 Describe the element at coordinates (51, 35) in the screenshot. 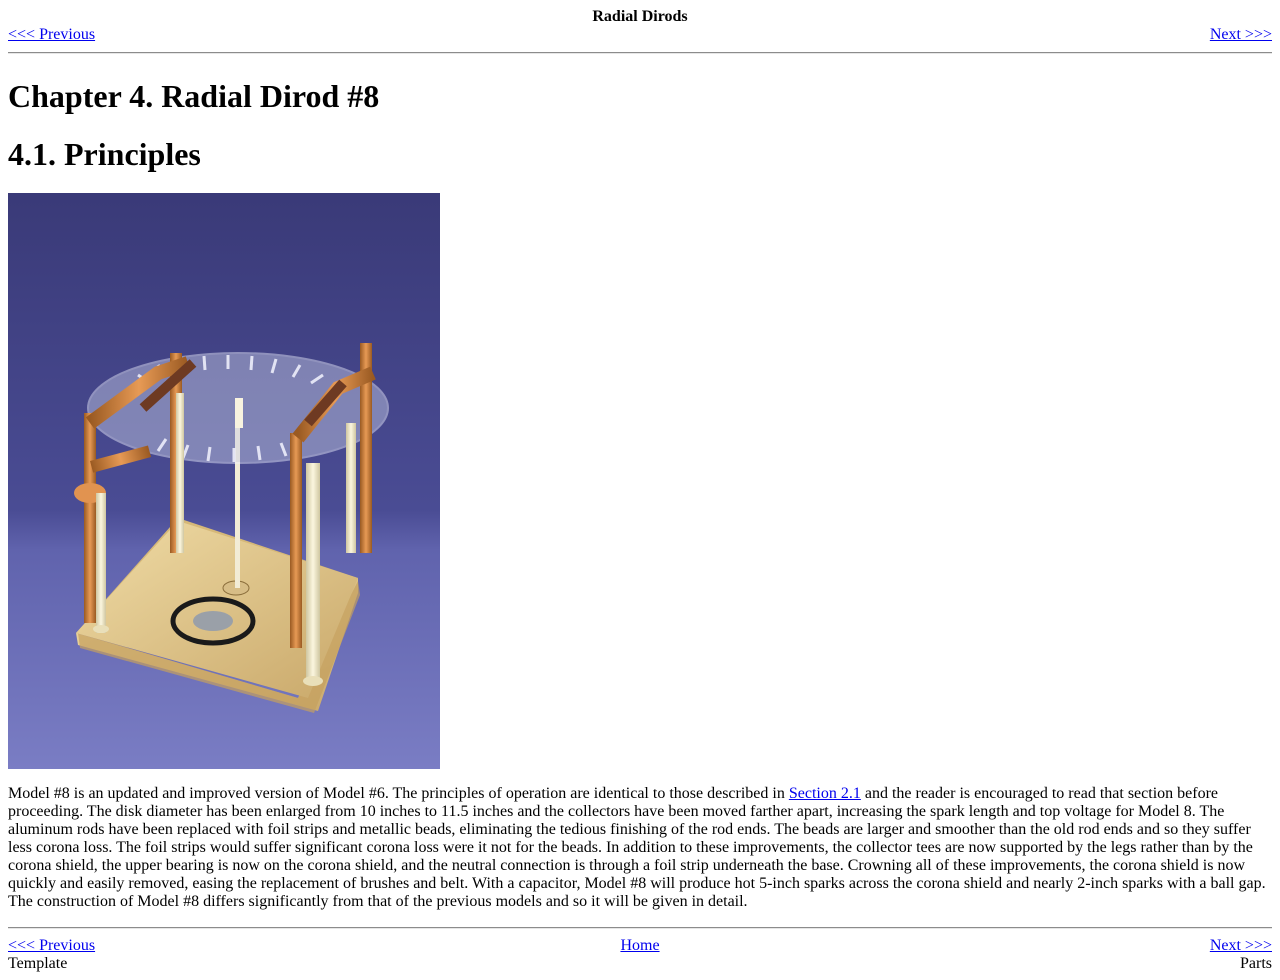

I see `top-previous-link: <<< Previous` at that location.